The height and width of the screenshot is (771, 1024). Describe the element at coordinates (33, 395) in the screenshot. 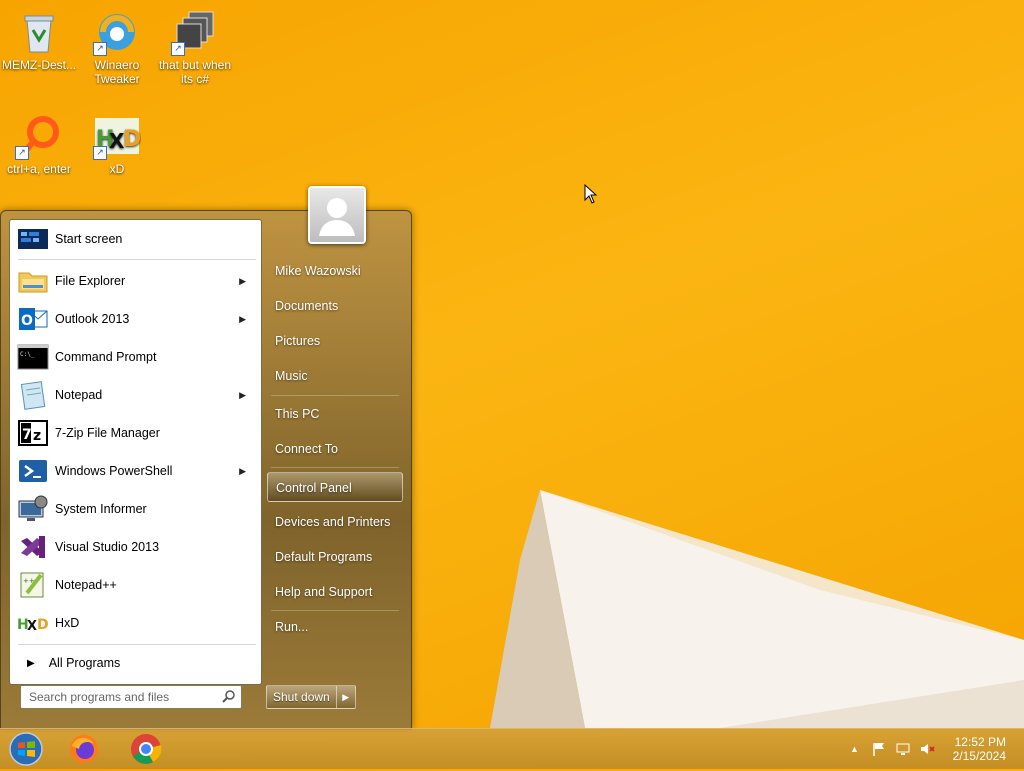

I see `notepad-icon` at that location.